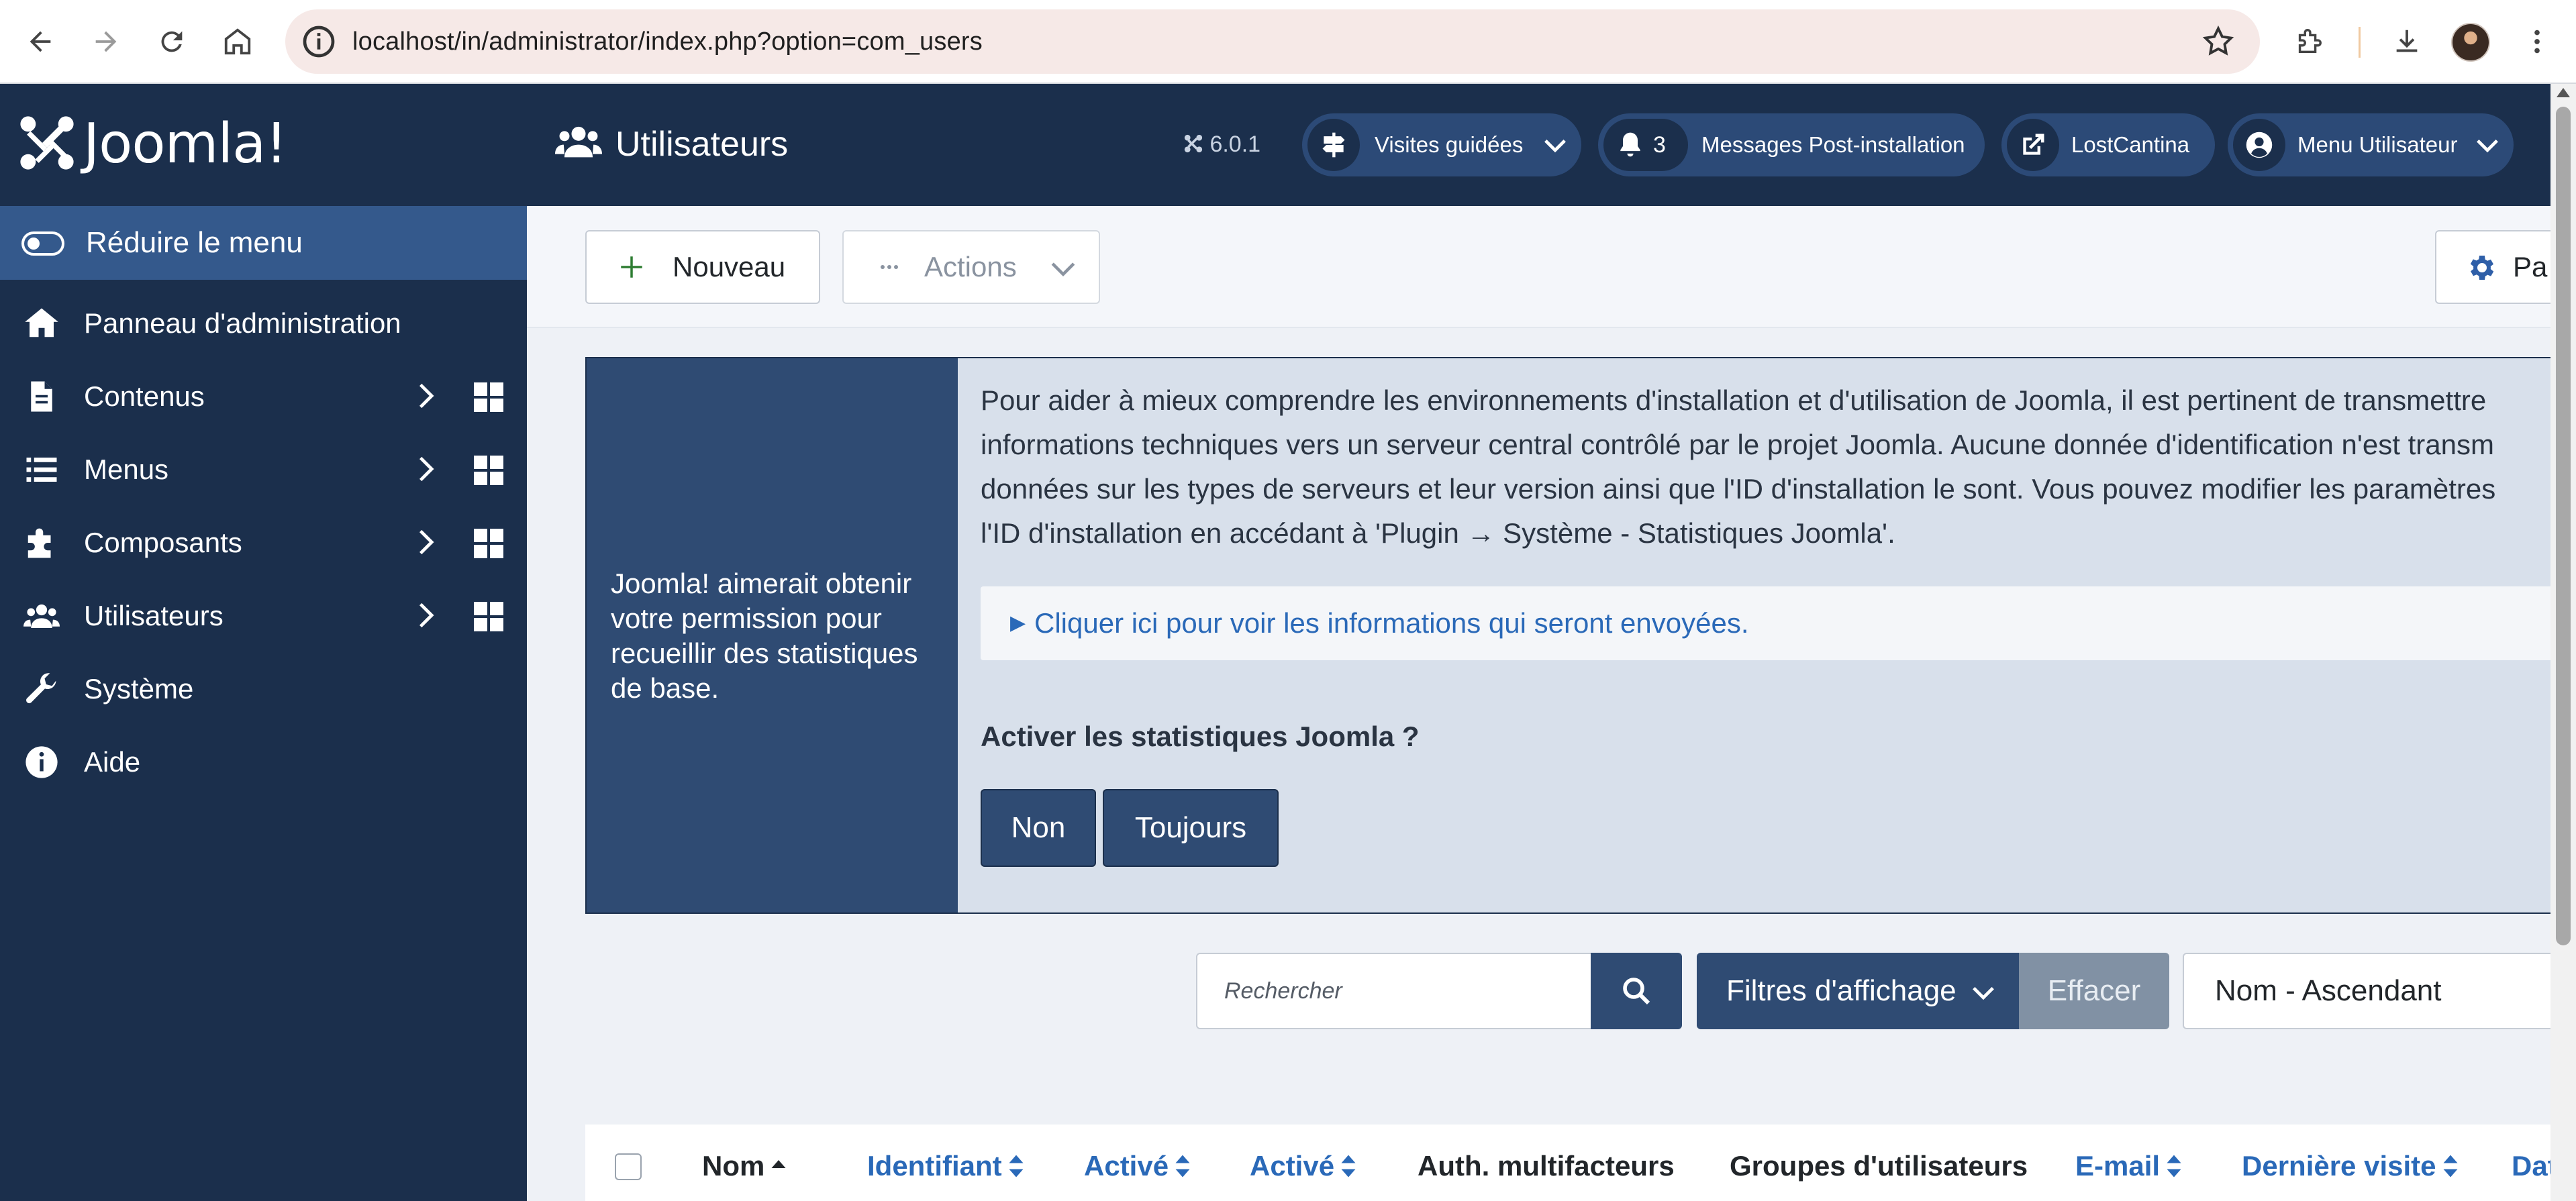  Describe the element at coordinates (263, 469) in the screenshot. I see `sidebar-item-menus: Menus` at that location.